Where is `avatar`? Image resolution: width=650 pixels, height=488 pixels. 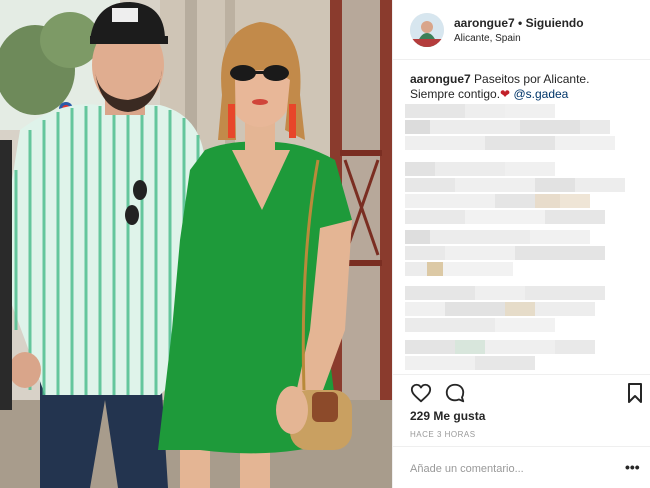
avatar is located at coordinates (427, 30).